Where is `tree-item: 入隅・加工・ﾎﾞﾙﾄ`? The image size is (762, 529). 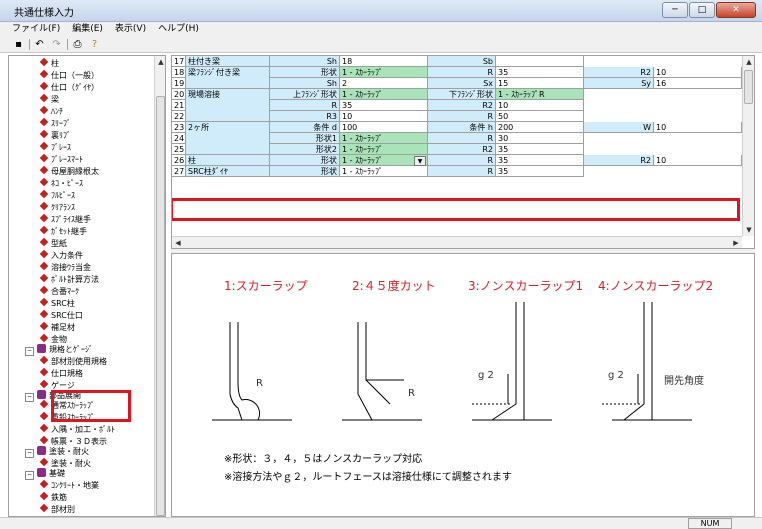 tree-item: 入隅・加工・ﾎﾞﾙﾄ is located at coordinates (77, 429).